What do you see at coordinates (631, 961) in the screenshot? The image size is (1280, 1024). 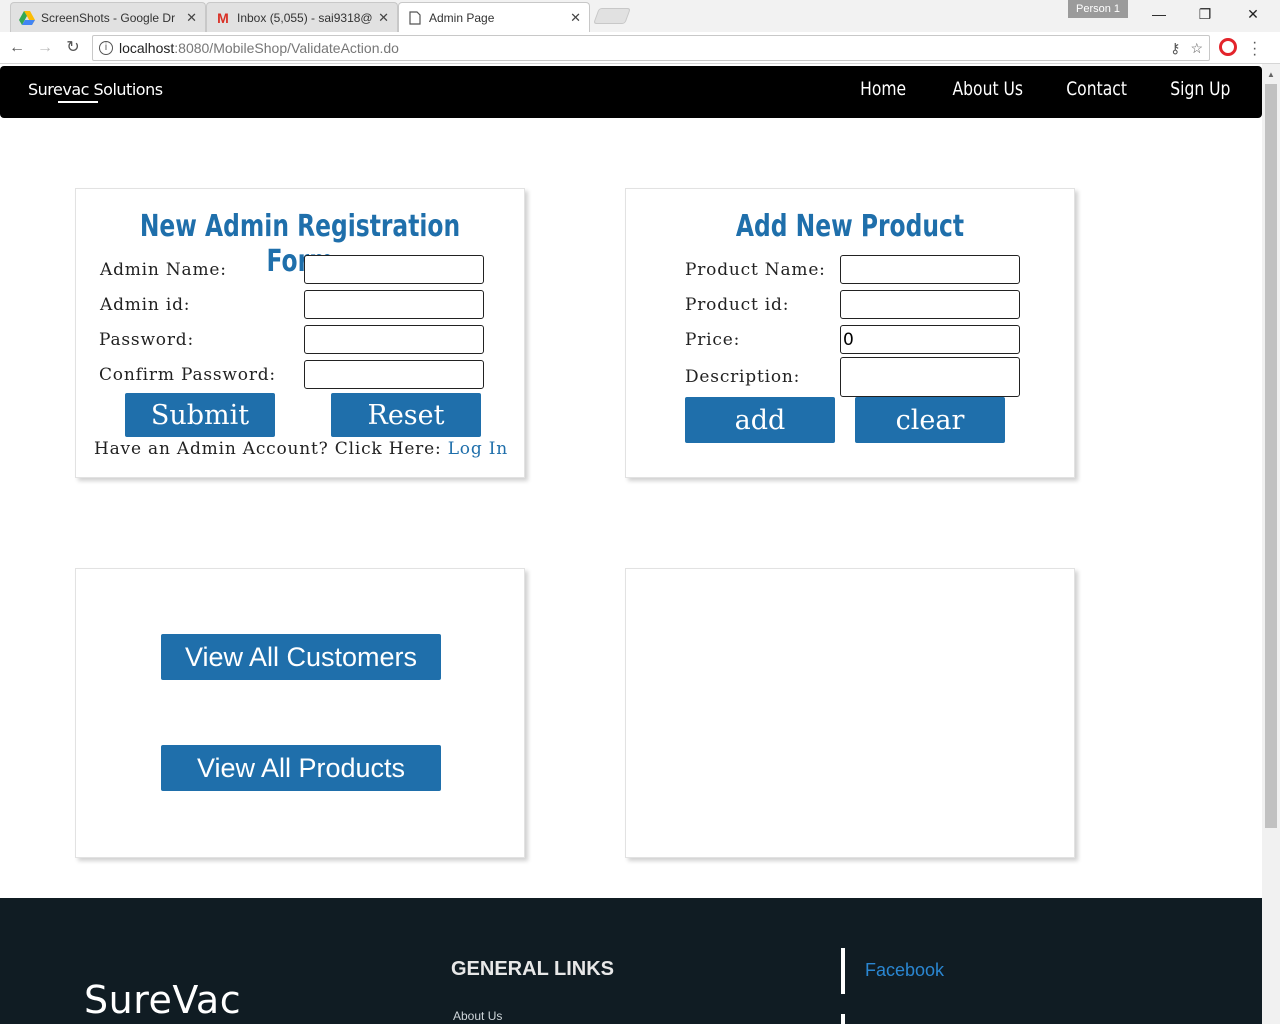 I see `site-footer: SureVac GENERAL LINKS About Us Facebook` at bounding box center [631, 961].